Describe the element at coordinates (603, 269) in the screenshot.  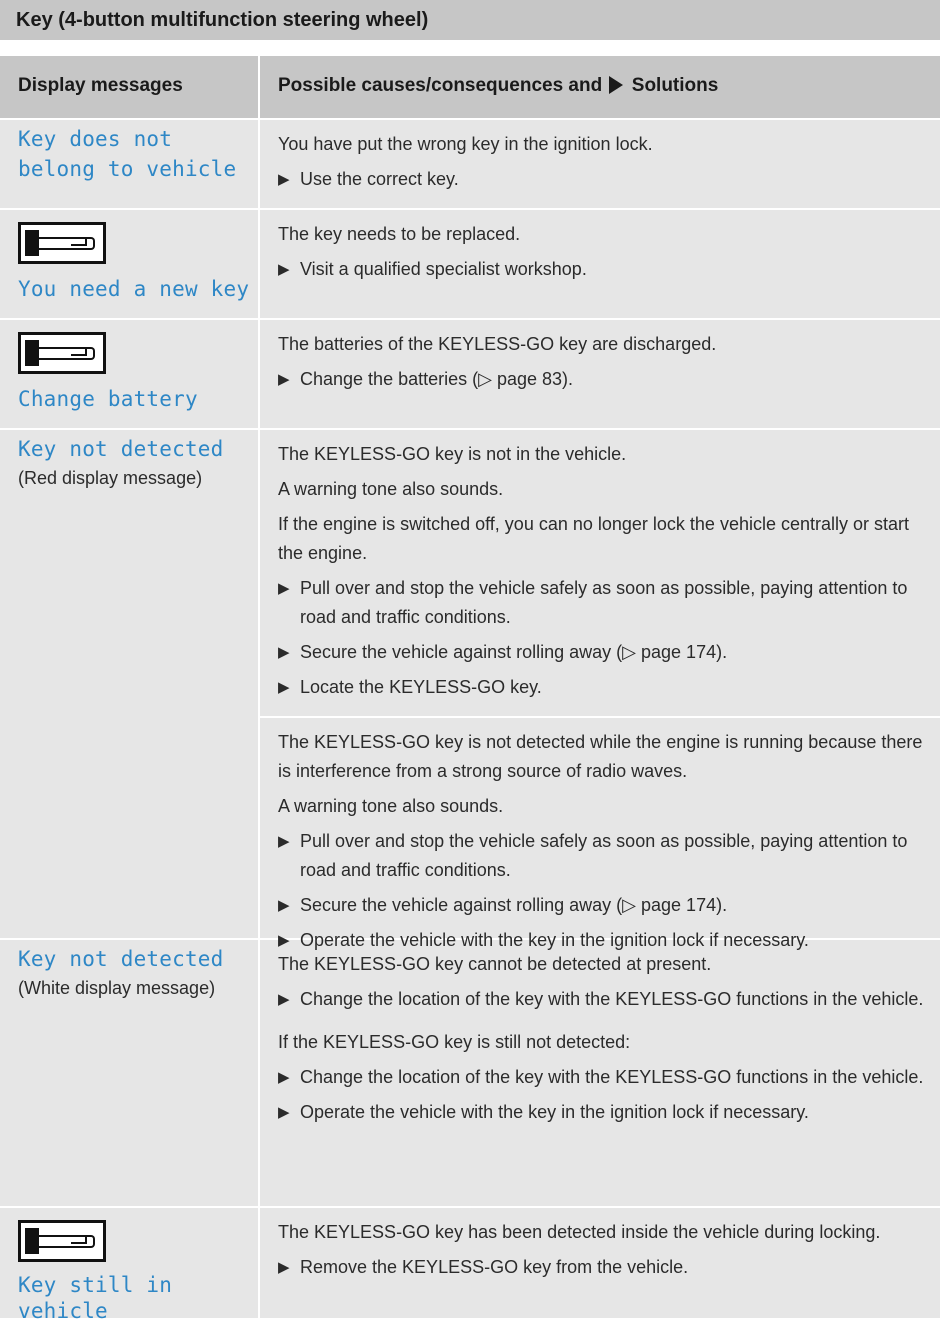
I see `solution-step: ▶ Visit a qualified specialist workshop.` at that location.